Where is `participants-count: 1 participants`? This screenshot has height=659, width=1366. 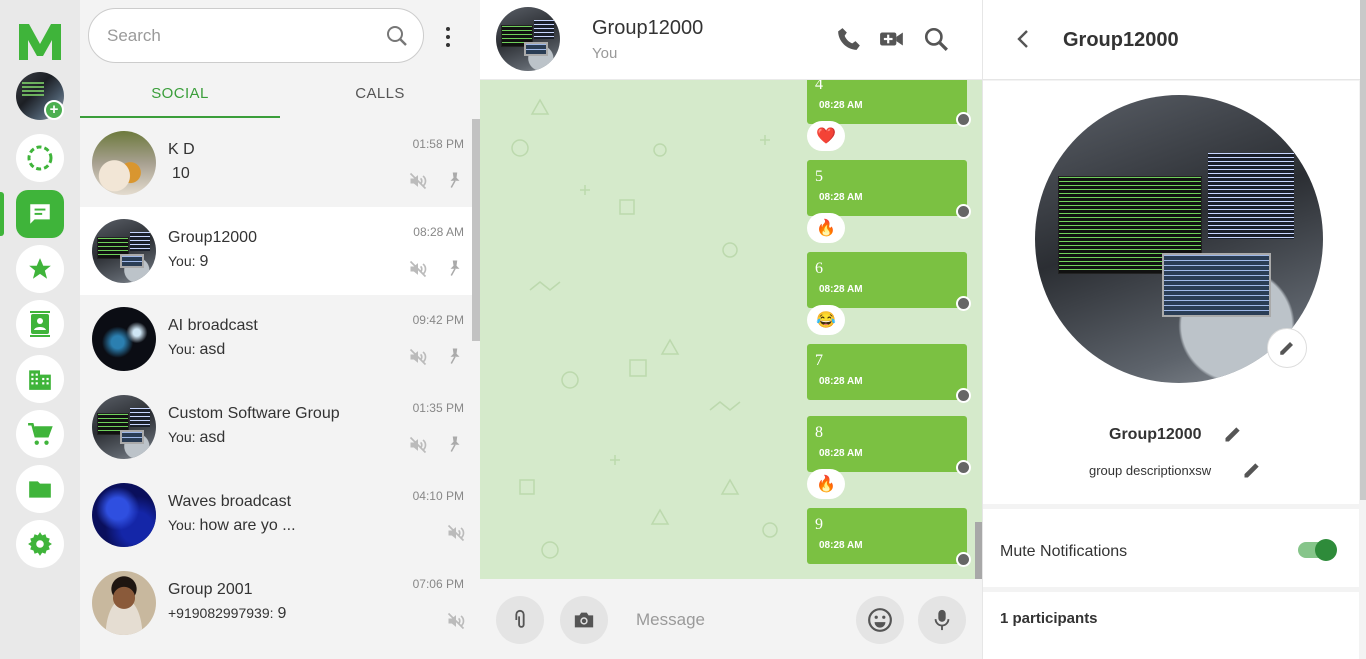 participants-count: 1 participants is located at coordinates (1049, 618).